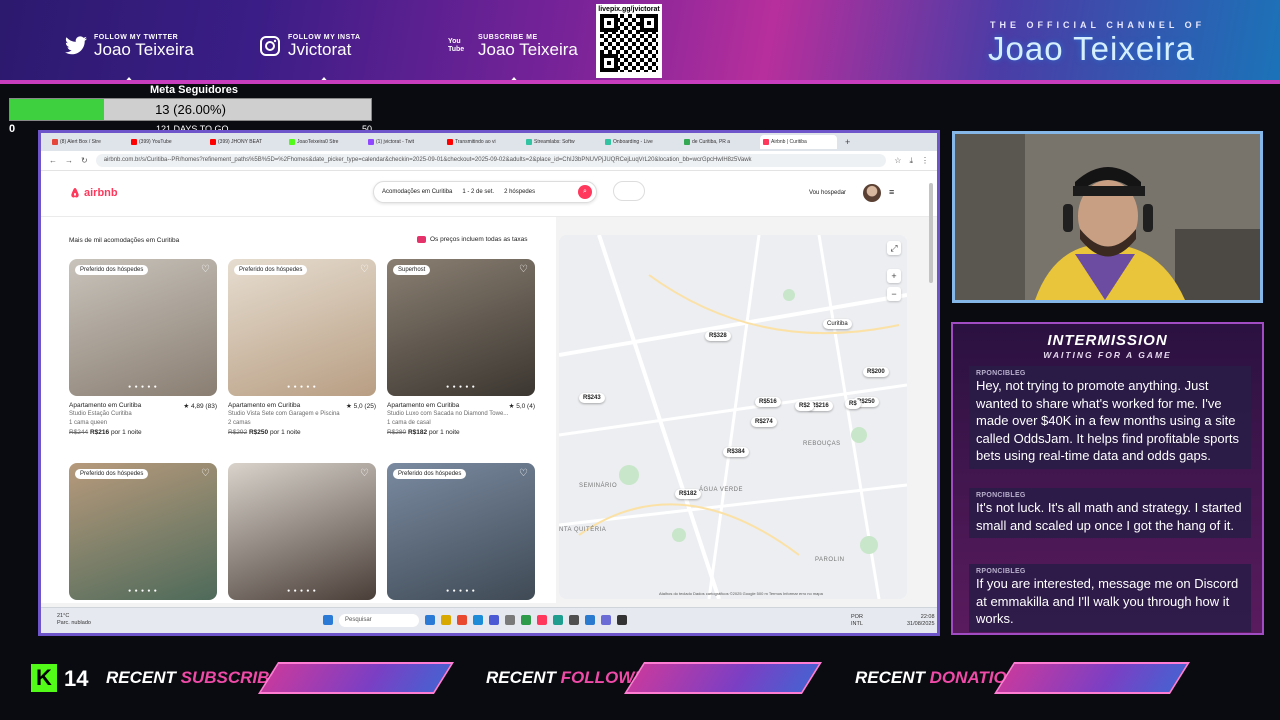 This screenshot has height=720, width=1280. Describe the element at coordinates (921, 621) in the screenshot. I see `taskbar-clock: 22:08 31/08/2025` at that location.